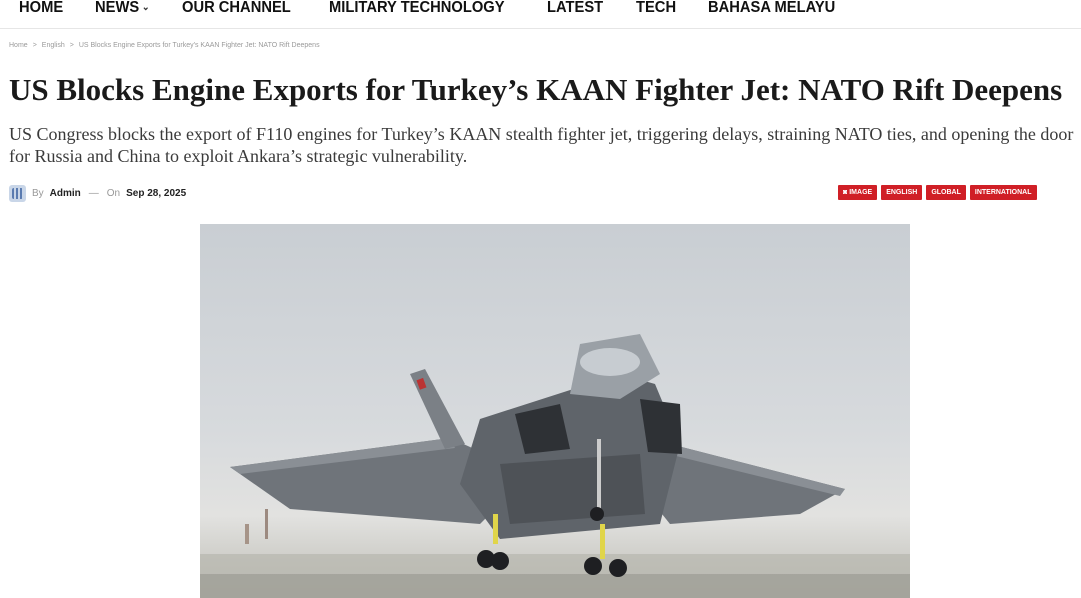 This screenshot has height=598, width=1081. I want to click on nav-item-military-technology: MILITARY TECHNOLOGY, so click(417, 9).